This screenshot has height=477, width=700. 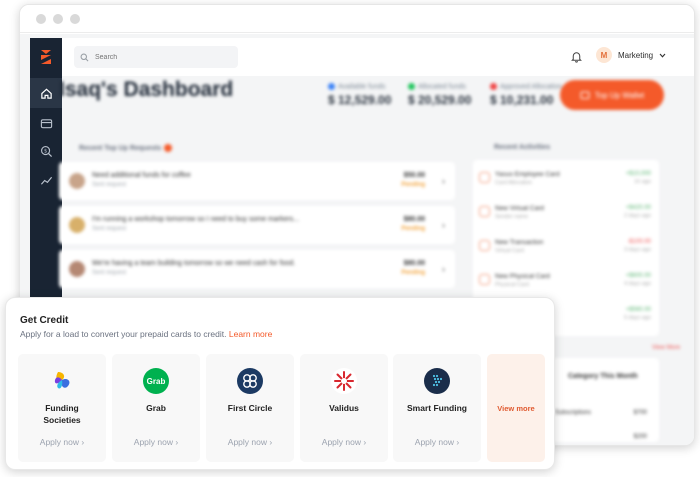 I want to click on window-titlebar, so click(x=357, y=19).